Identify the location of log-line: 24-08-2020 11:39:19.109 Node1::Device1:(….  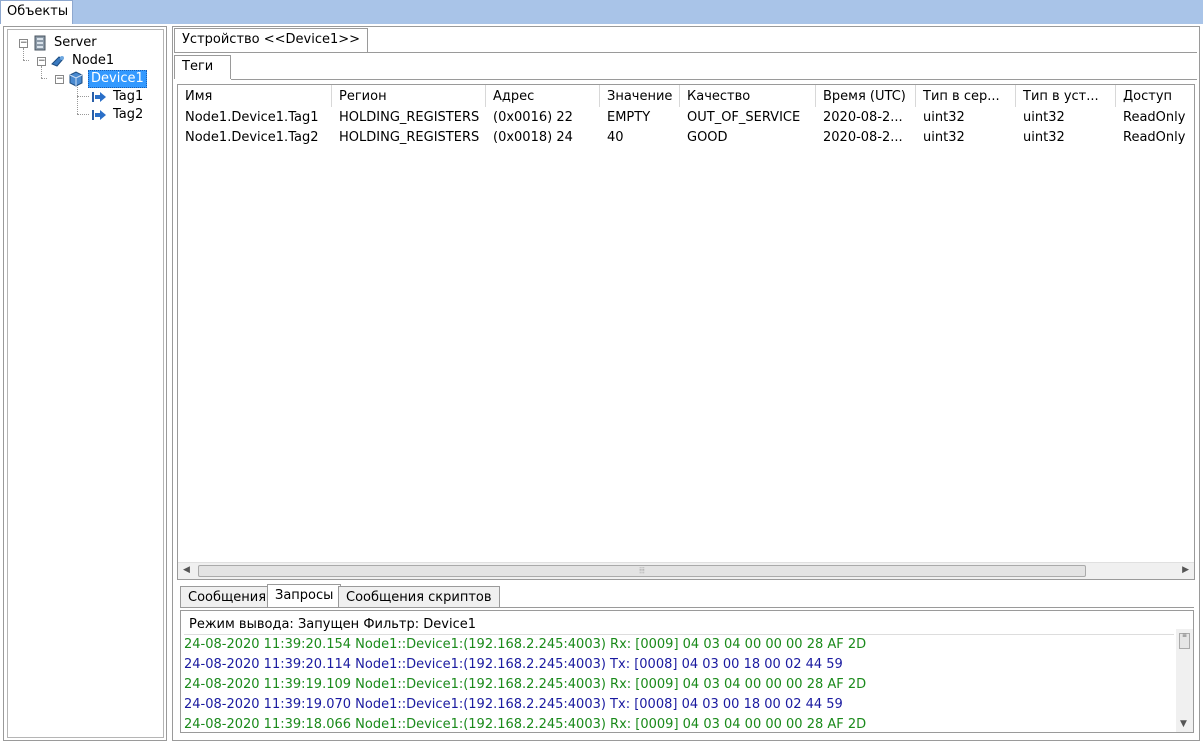
(525, 684).